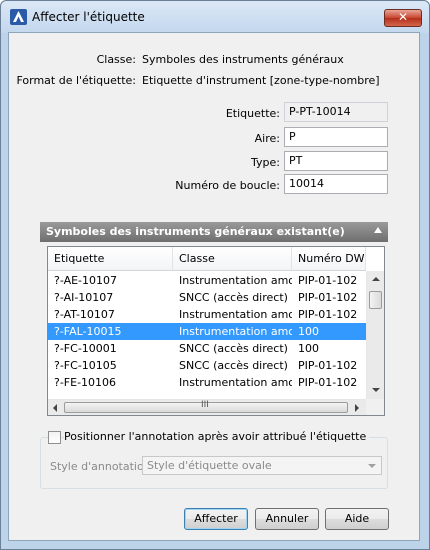 This screenshot has height=550, width=430. Describe the element at coordinates (329, 259) in the screenshot. I see `column-header-dwg-number: Numéro DWG` at that location.